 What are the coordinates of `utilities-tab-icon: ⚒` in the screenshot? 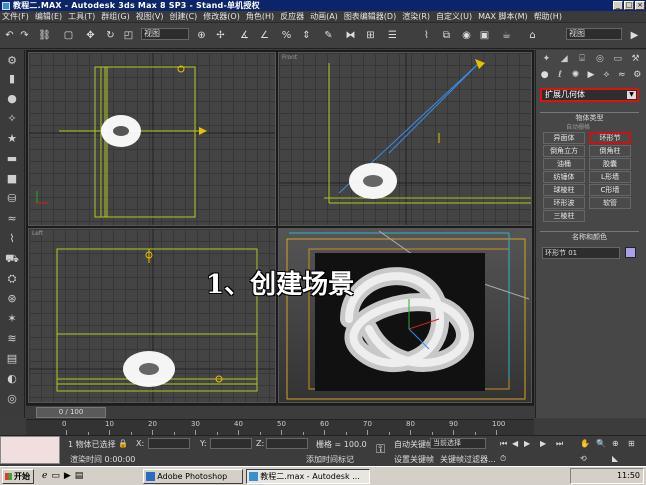 It's located at (635, 59).